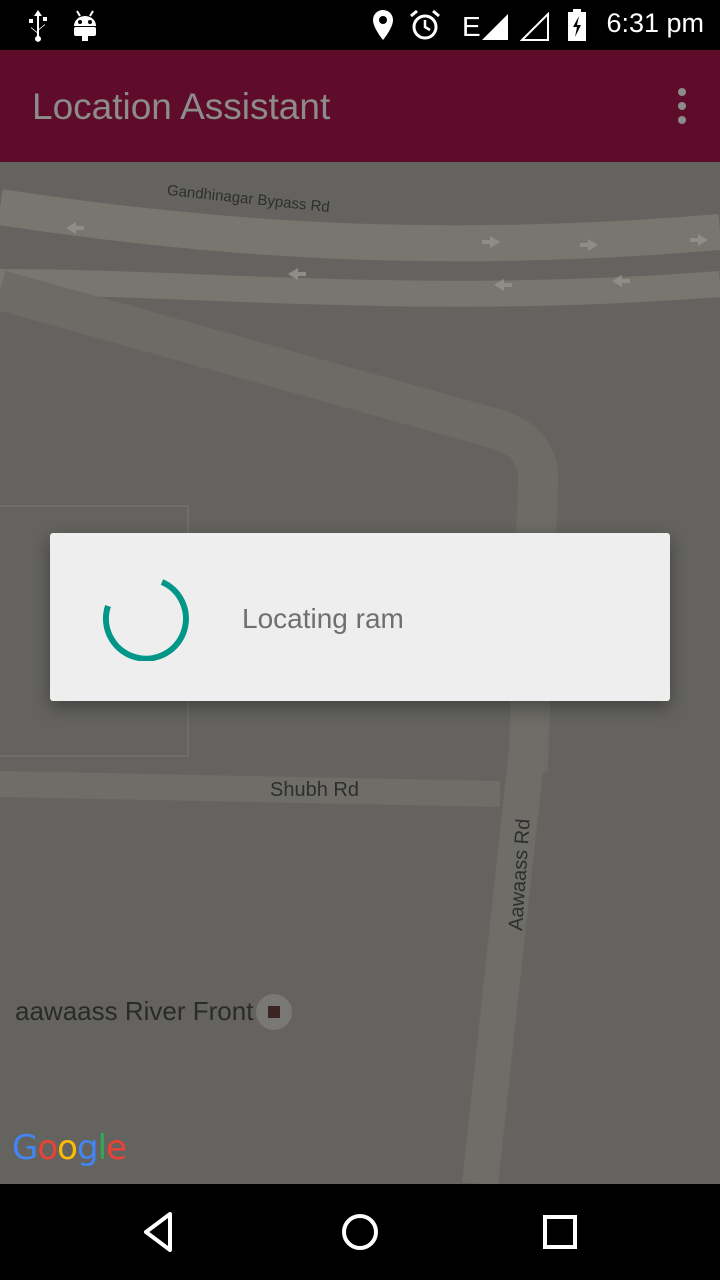  Describe the element at coordinates (38, 26) in the screenshot. I see `usb-icon` at that location.